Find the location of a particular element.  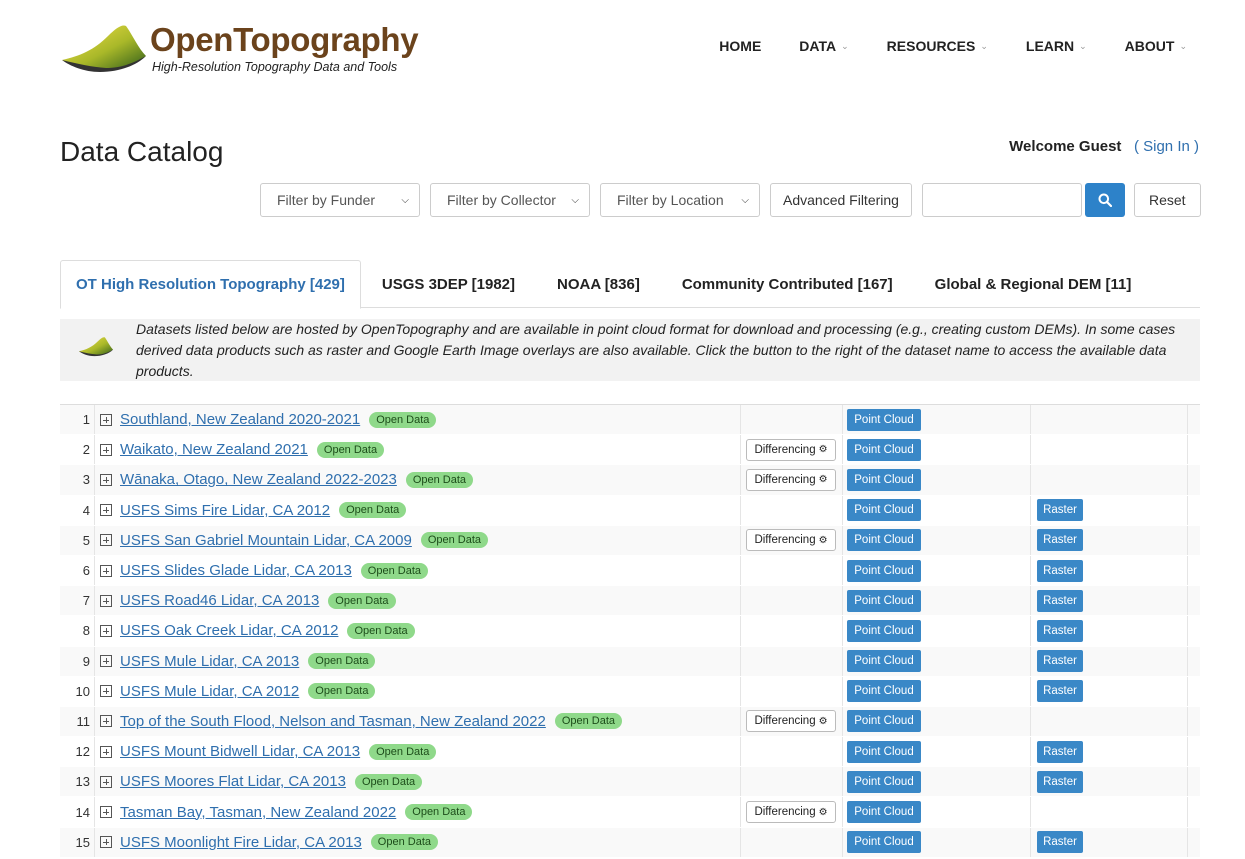

nav-home: HOME is located at coordinates (740, 46).